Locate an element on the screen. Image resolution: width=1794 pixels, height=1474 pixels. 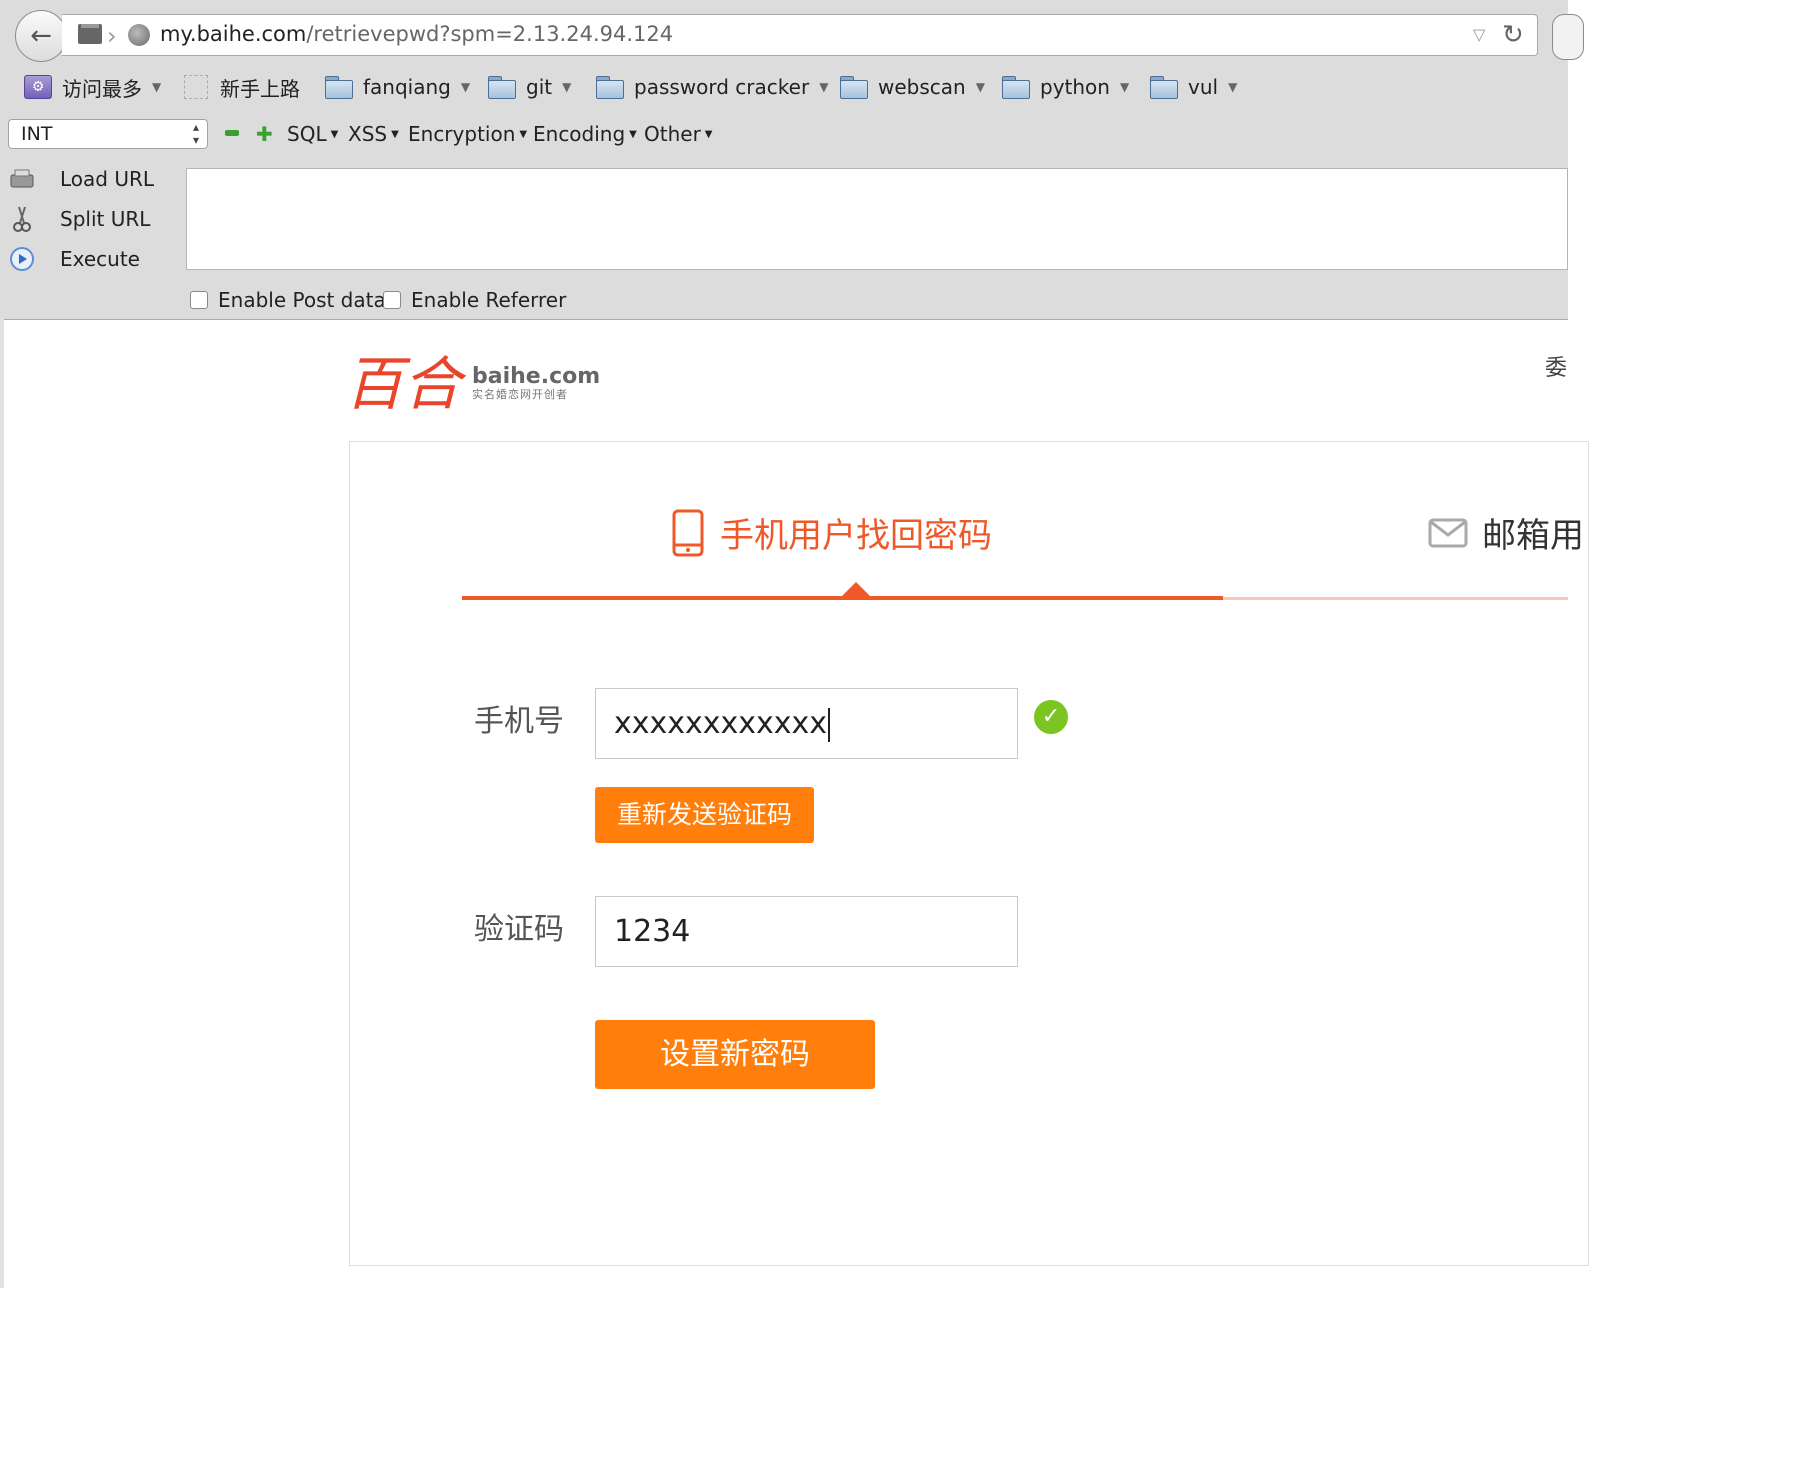
split-url-label: Split URL is located at coordinates (105, 219).